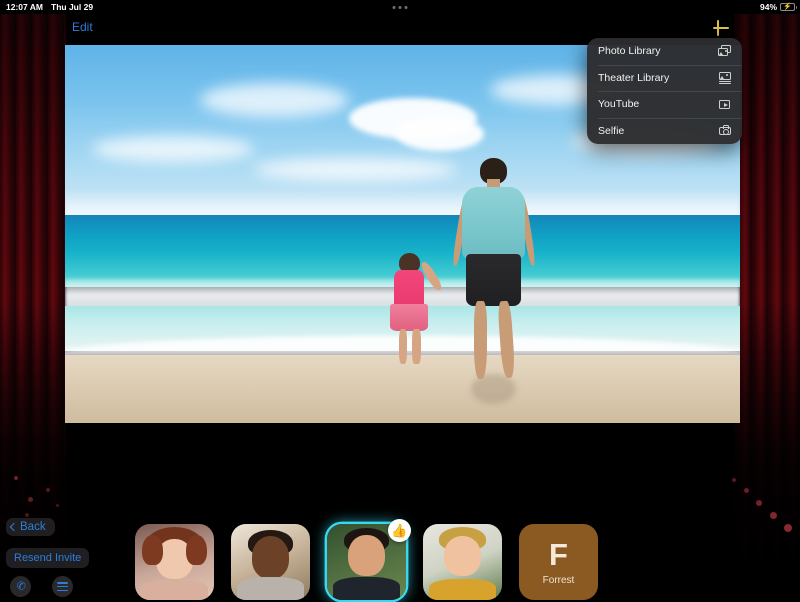 This screenshot has height=602, width=800. Describe the element at coordinates (664, 104) in the screenshot. I see `menu-item-youtube: YouTube` at that location.